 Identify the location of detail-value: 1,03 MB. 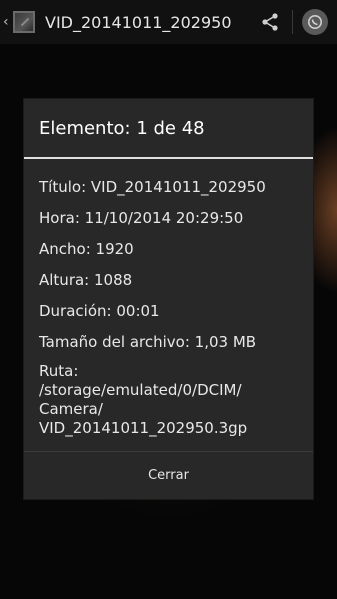
(225, 342).